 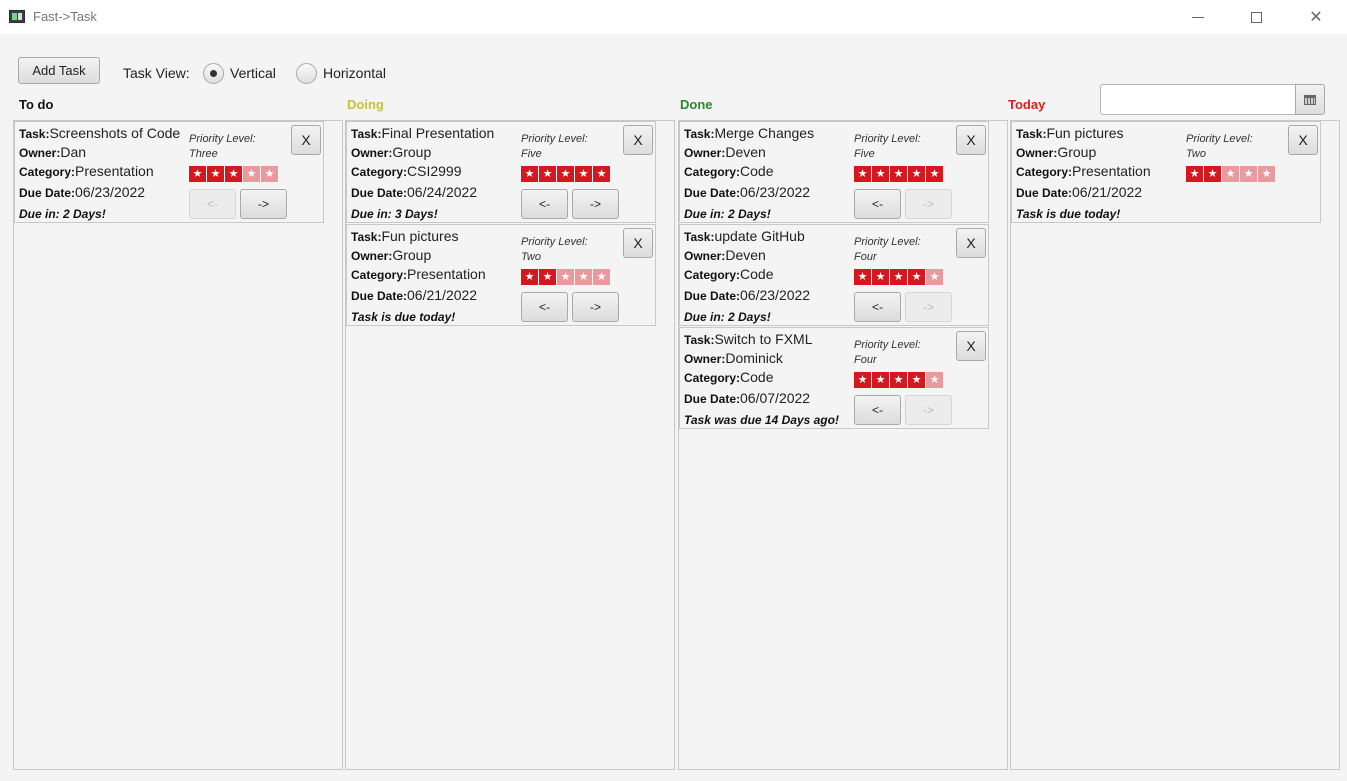 I want to click on window-title: Fast->Task, so click(x=65, y=16).